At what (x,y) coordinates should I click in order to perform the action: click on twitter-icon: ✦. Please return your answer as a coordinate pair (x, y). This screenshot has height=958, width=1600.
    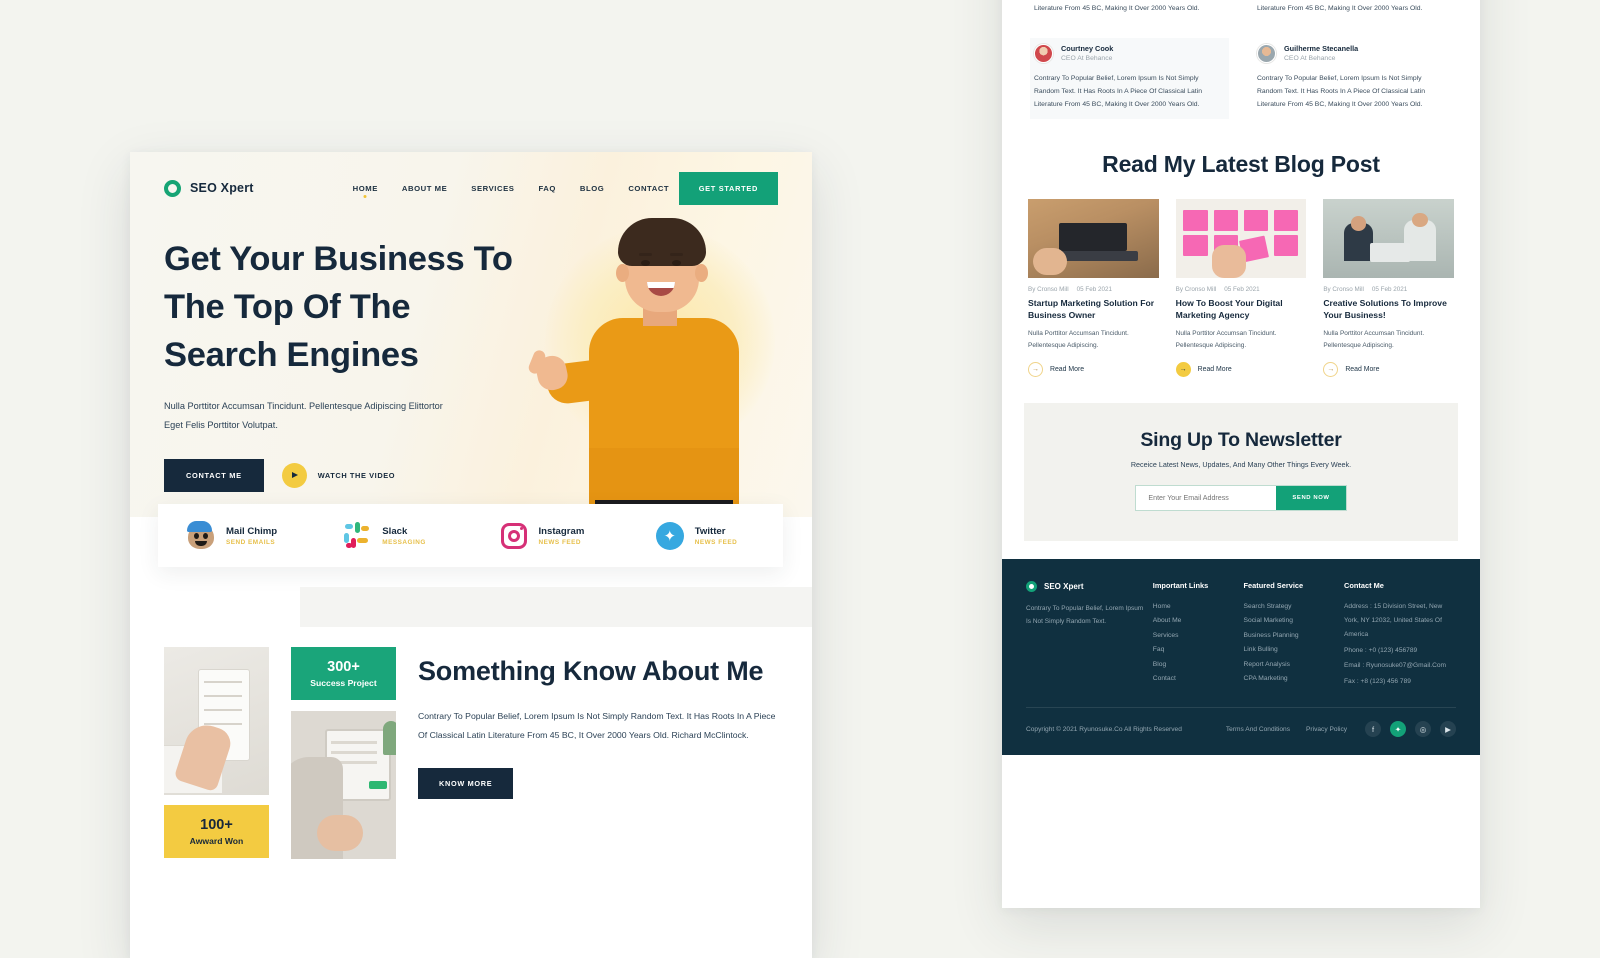
    Looking at the image, I should click on (1398, 729).